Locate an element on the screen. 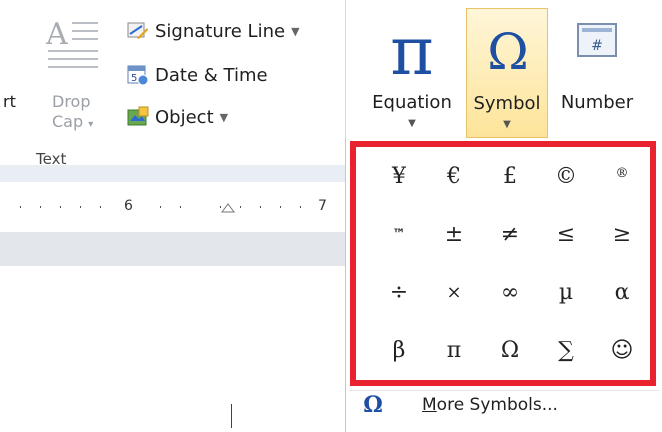  symbol-micro: µ is located at coordinates (566, 292).